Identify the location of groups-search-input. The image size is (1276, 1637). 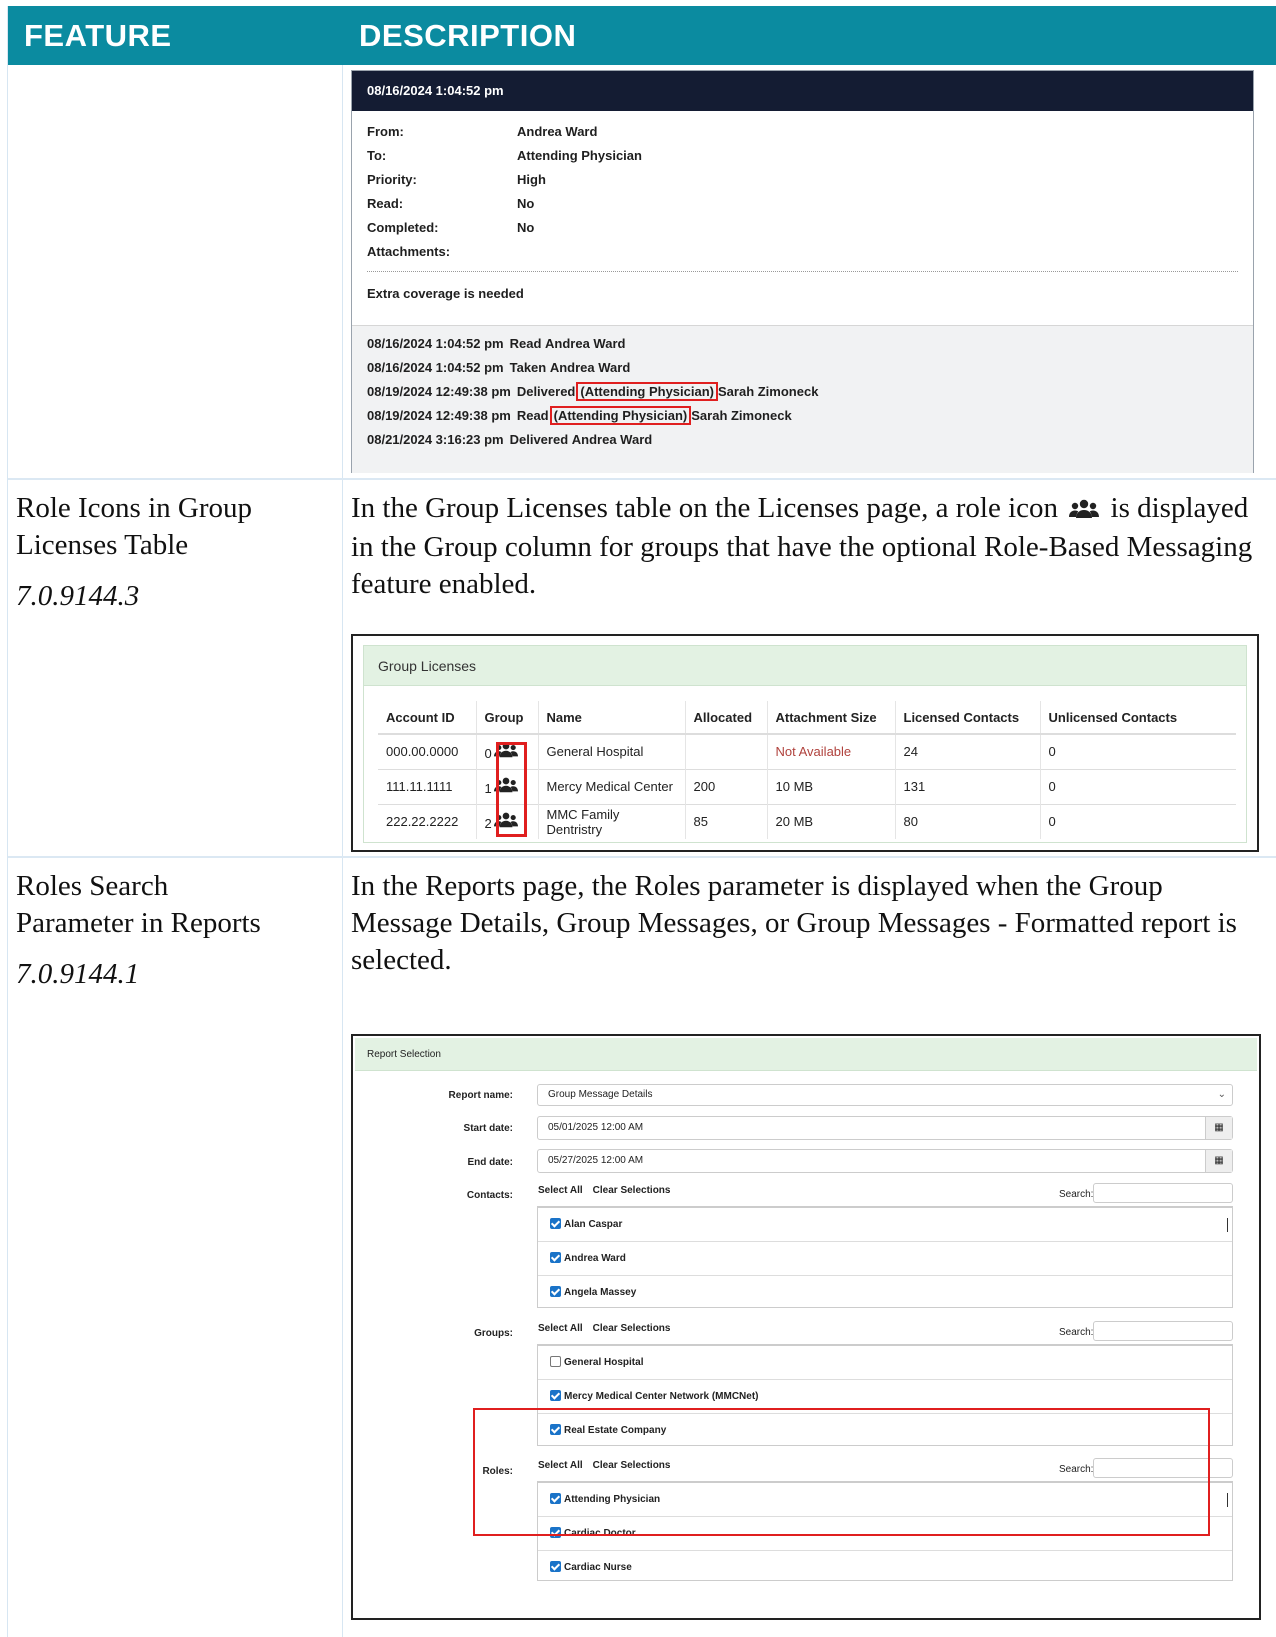
(1163, 1331).